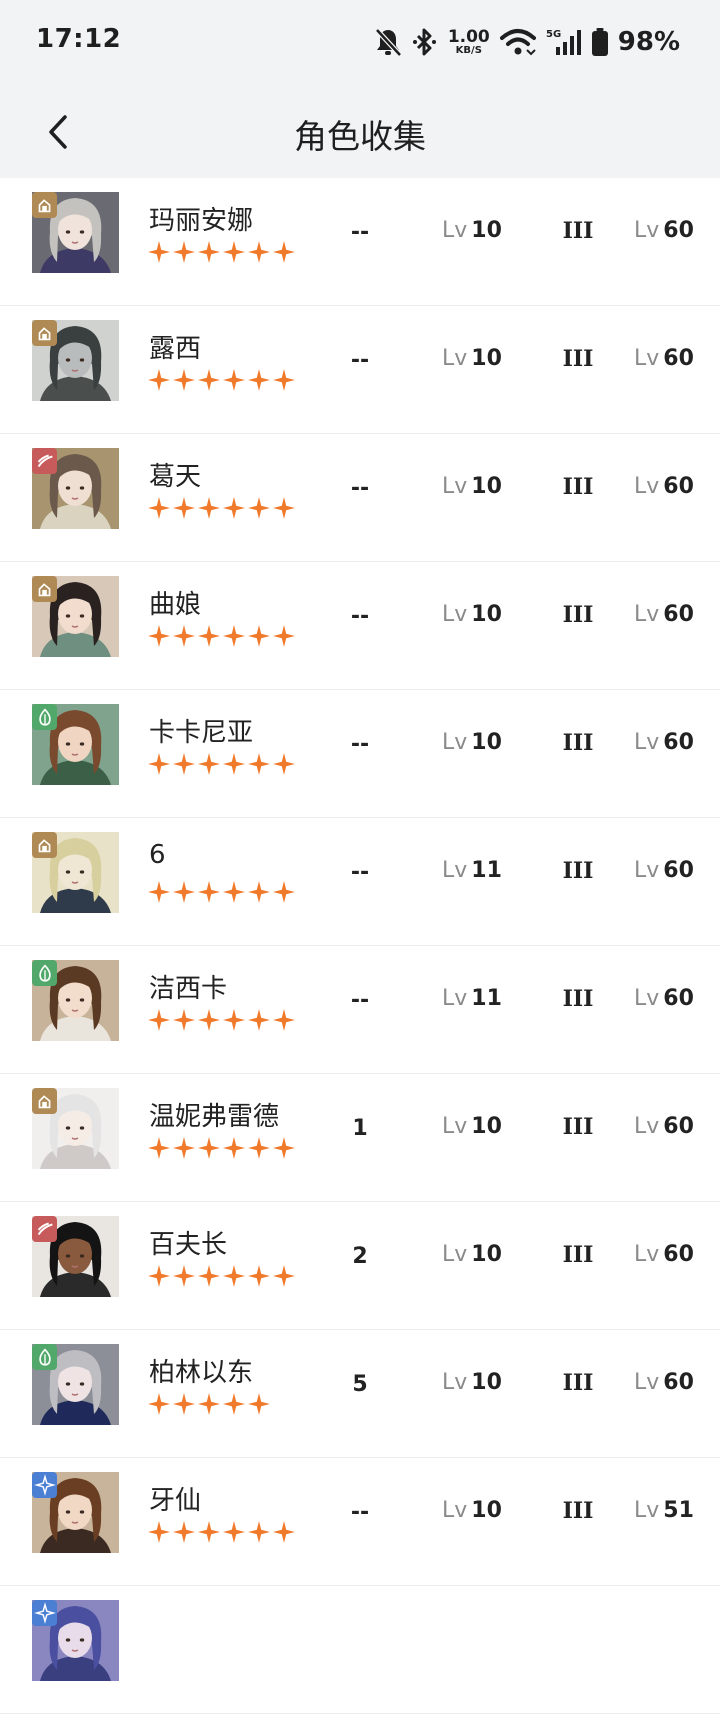 Image resolution: width=720 pixels, height=1714 pixels. What do you see at coordinates (360, 1384) in the screenshot?
I see `rank-value: 5` at bounding box center [360, 1384].